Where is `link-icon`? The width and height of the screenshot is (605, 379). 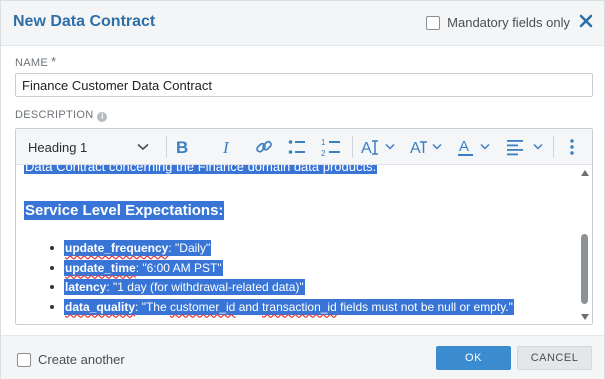 link-icon is located at coordinates (264, 147).